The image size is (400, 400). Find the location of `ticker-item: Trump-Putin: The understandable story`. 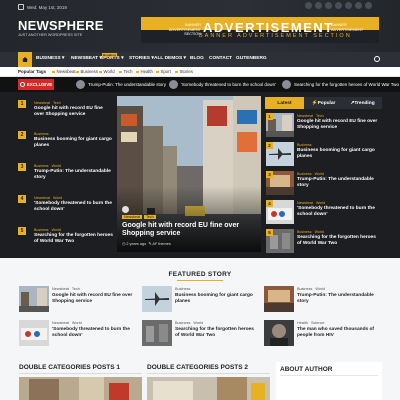

ticker-item: Trump-Putin: The understandable story is located at coordinates (121, 84).